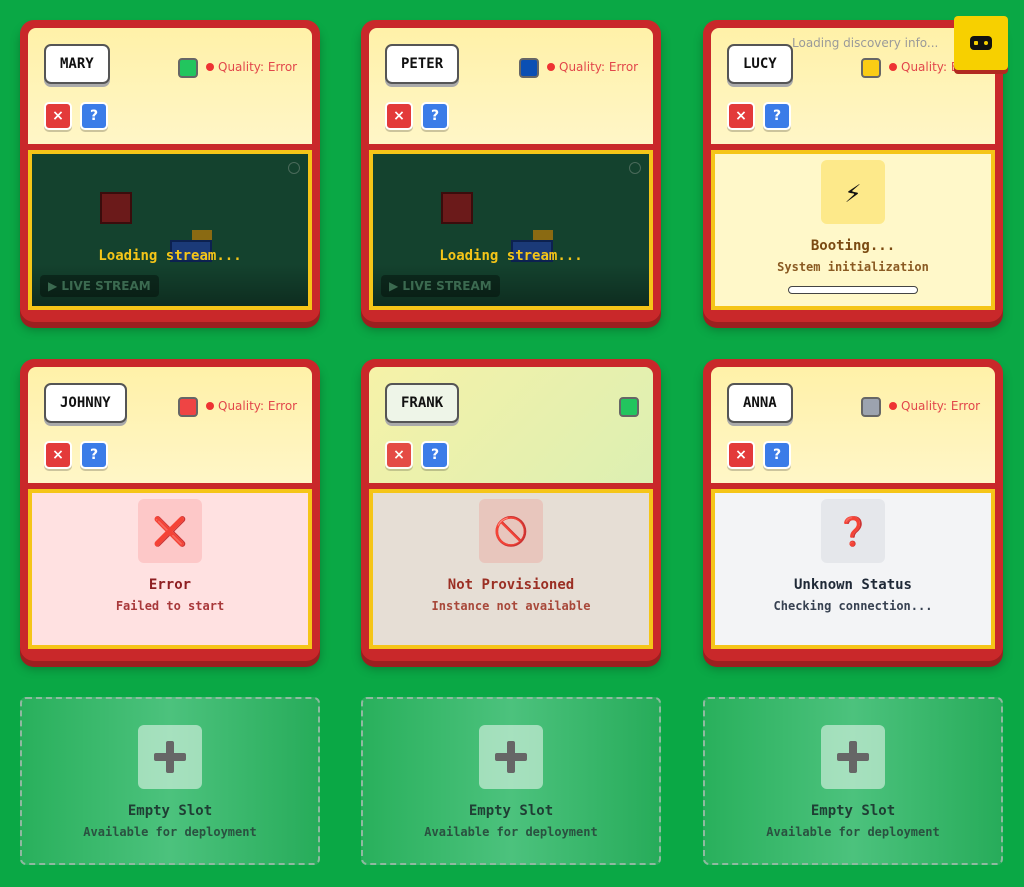 The width and height of the screenshot is (1024, 887). What do you see at coordinates (852, 585) in the screenshot?
I see `status-title: Unknown Status` at bounding box center [852, 585].